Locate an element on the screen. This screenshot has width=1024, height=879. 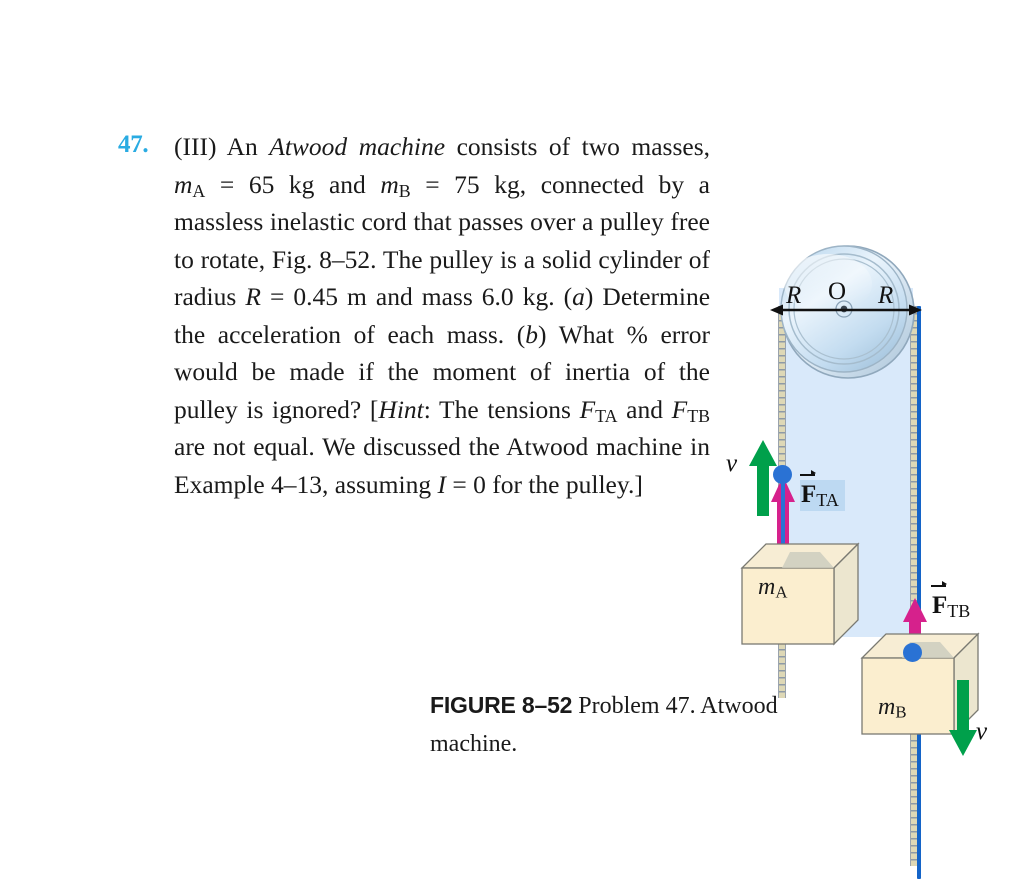
part-a-label: a is located at coordinates (578, 296).